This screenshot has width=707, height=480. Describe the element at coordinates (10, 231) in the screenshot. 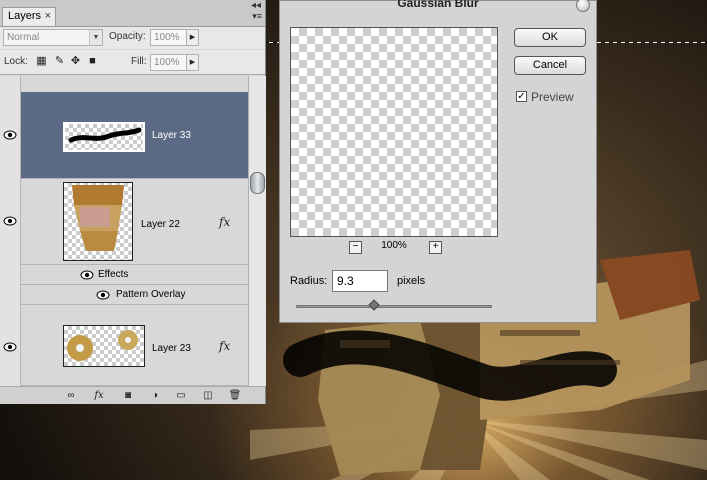

I see `visibility-column` at that location.